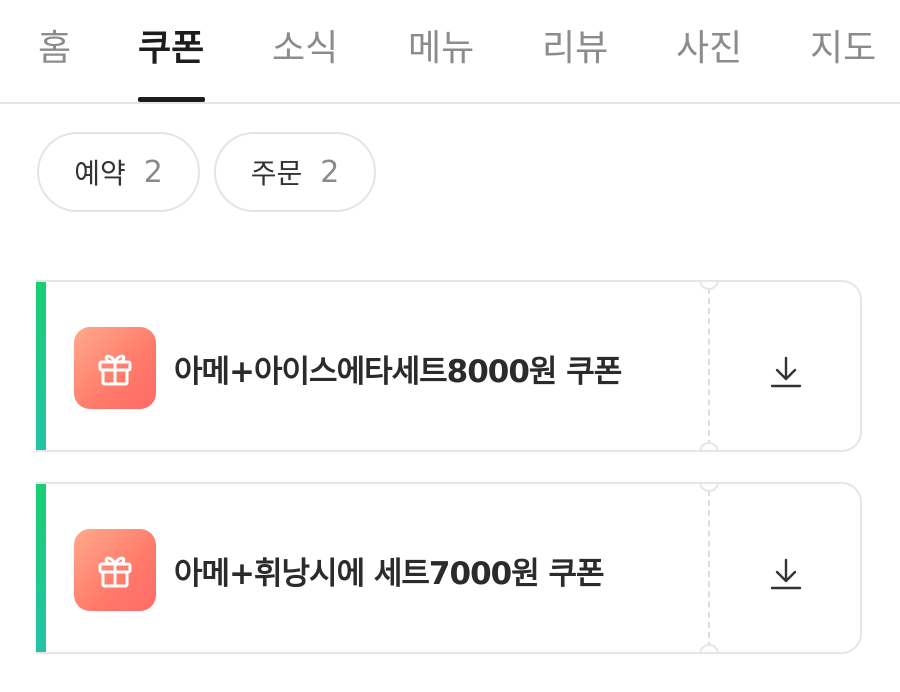 This screenshot has height=692, width=900. I want to click on filter-chip-reservation: 예약 2, so click(118, 172).